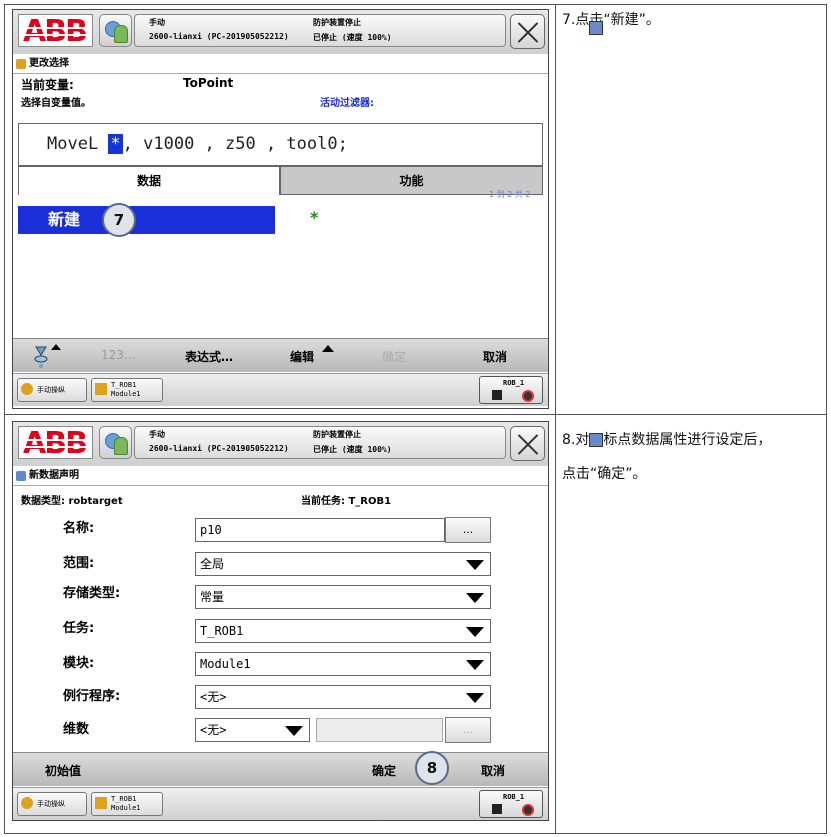 The height and width of the screenshot is (837, 831). I want to click on instruction-code: MoveL *, v1000 , z50 , tool0;, so click(280, 144).